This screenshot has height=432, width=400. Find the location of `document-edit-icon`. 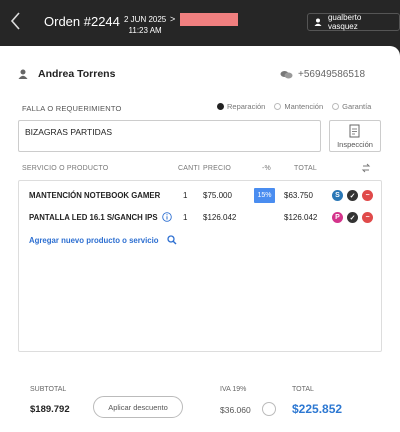

document-edit-icon is located at coordinates (354, 130).